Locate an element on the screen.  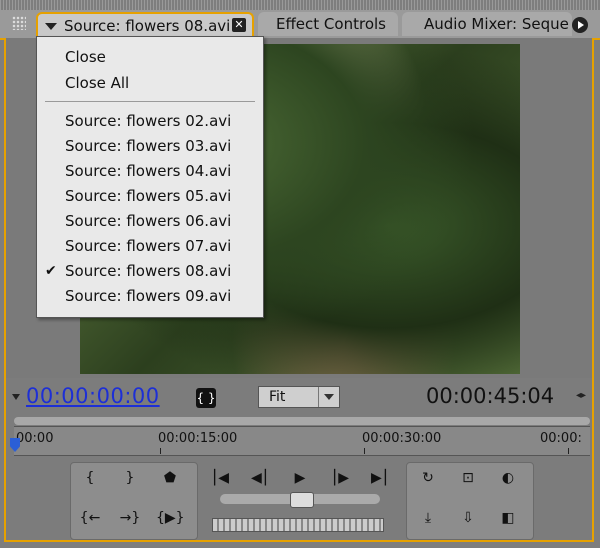
checkmark-icon: ✔ is located at coordinates (51, 271).